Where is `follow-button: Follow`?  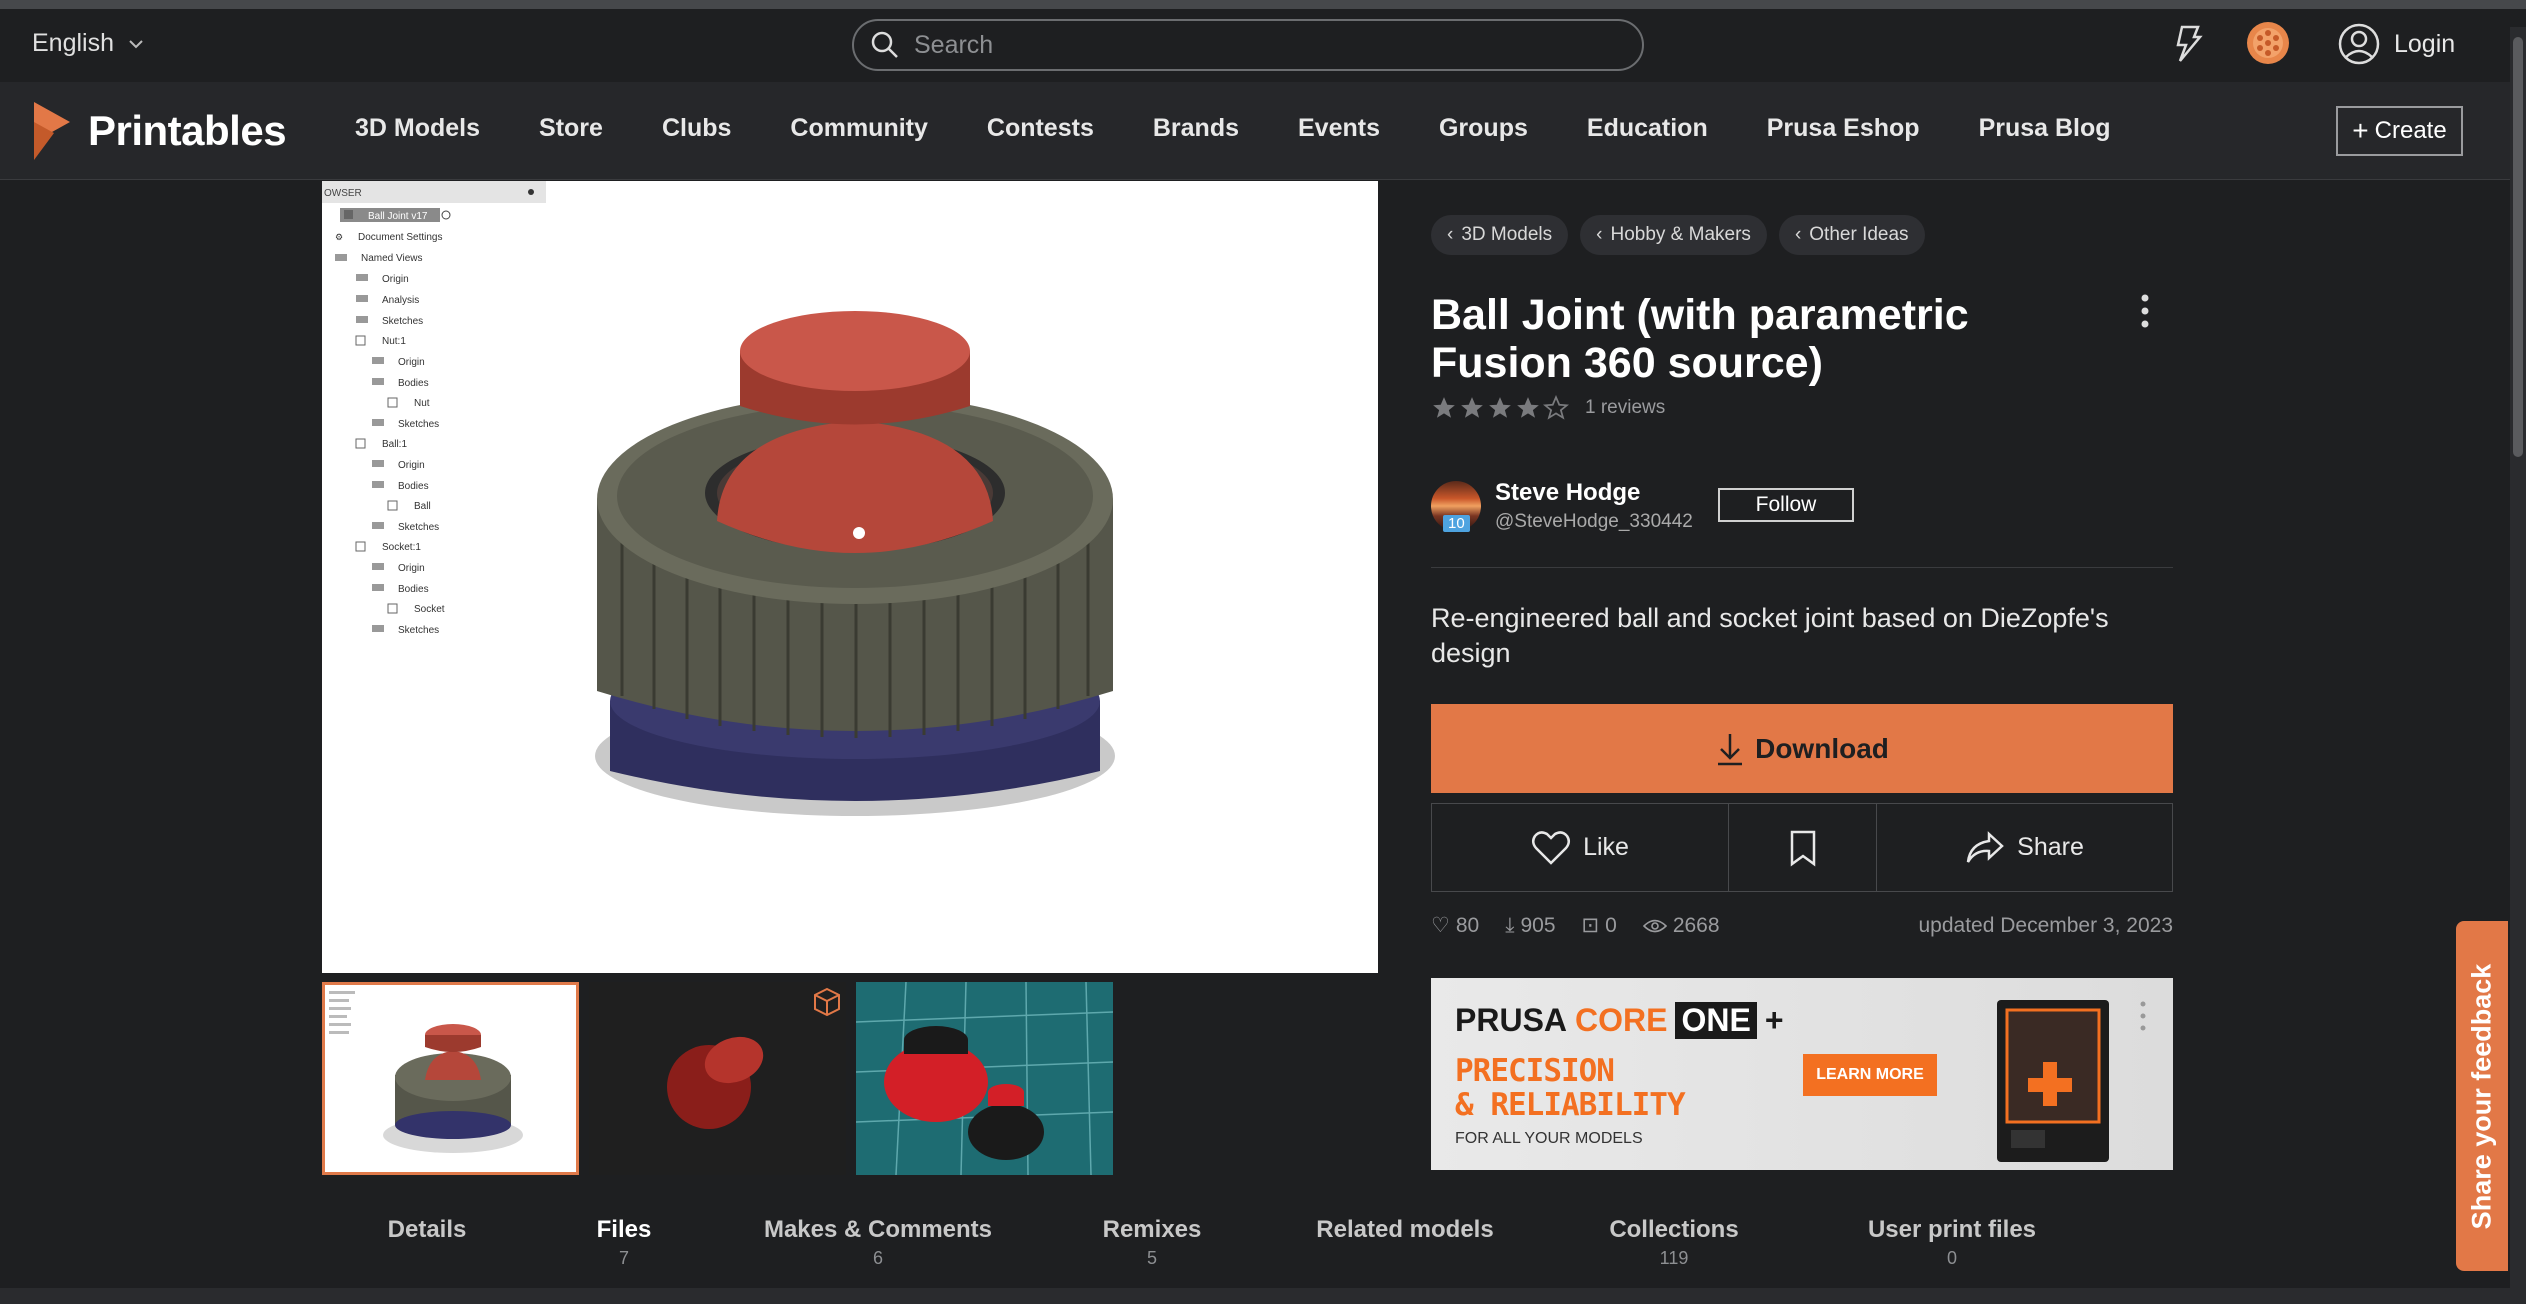
follow-button: Follow is located at coordinates (1786, 505).